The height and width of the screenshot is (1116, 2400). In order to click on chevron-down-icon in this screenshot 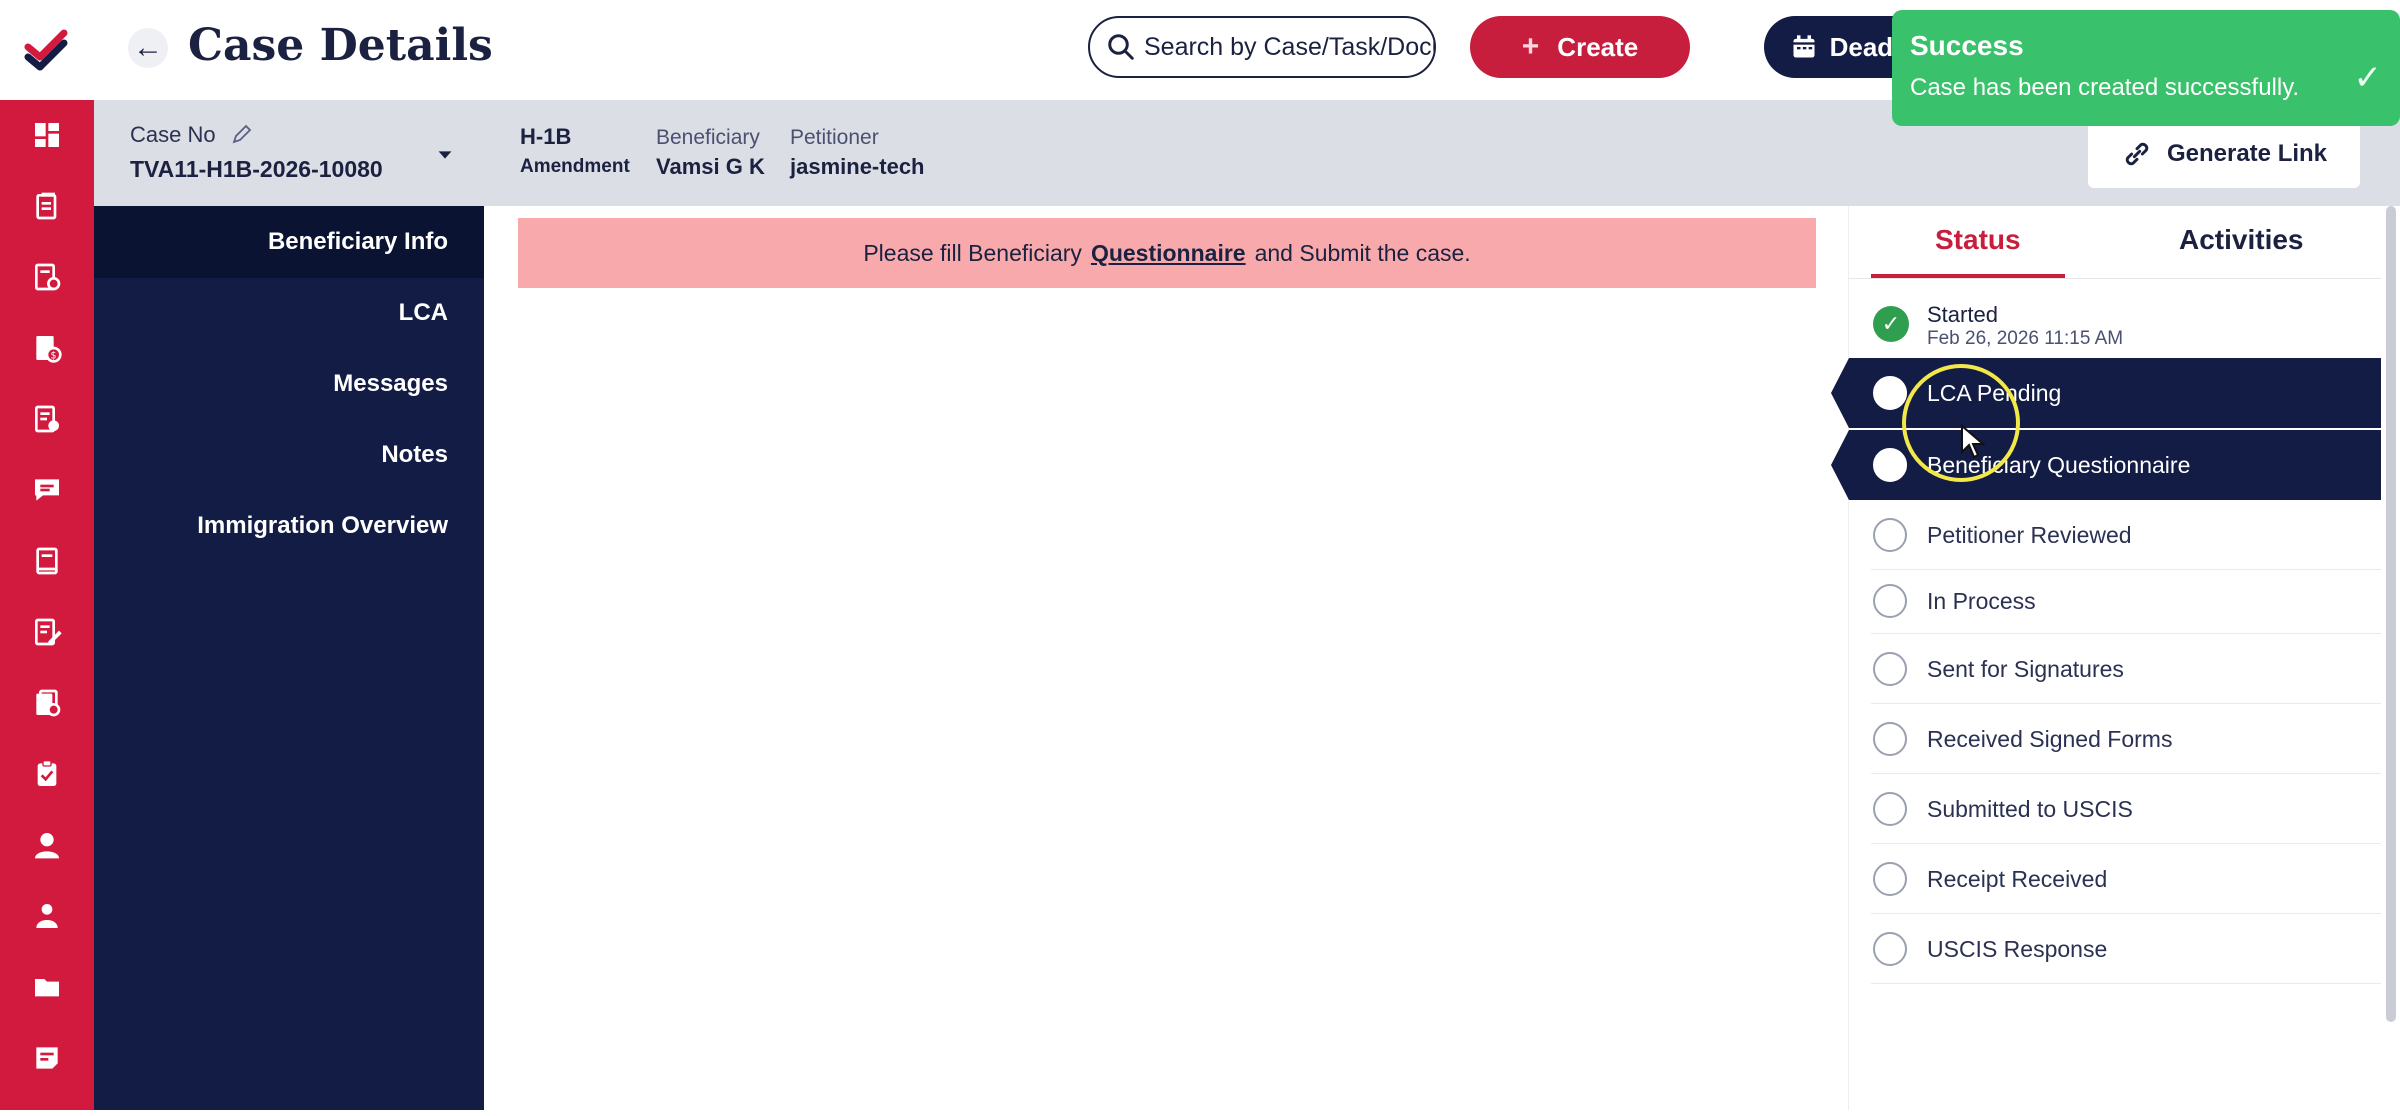, I will do `click(445, 155)`.